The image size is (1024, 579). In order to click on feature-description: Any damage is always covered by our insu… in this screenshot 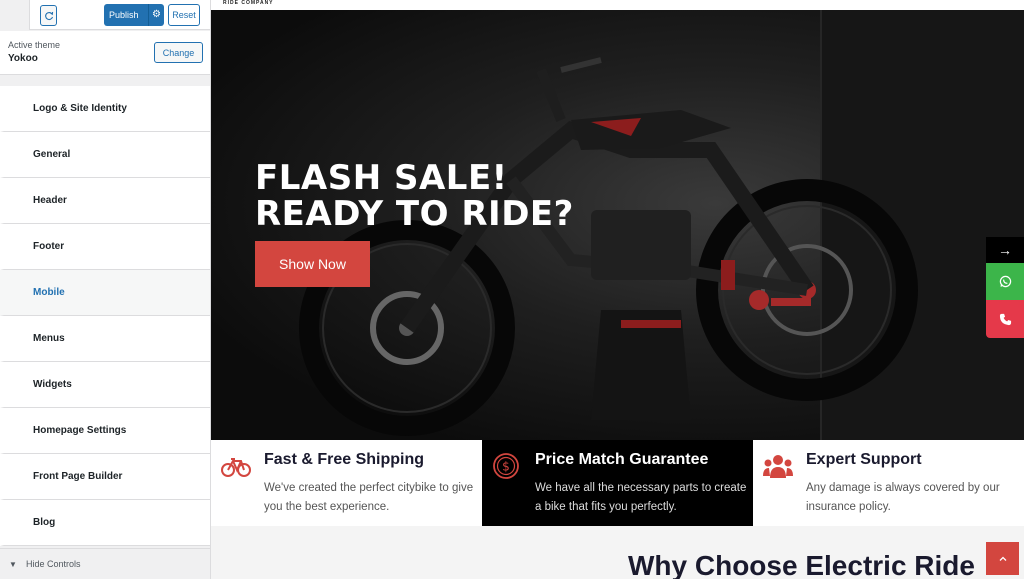, I will do `click(903, 497)`.